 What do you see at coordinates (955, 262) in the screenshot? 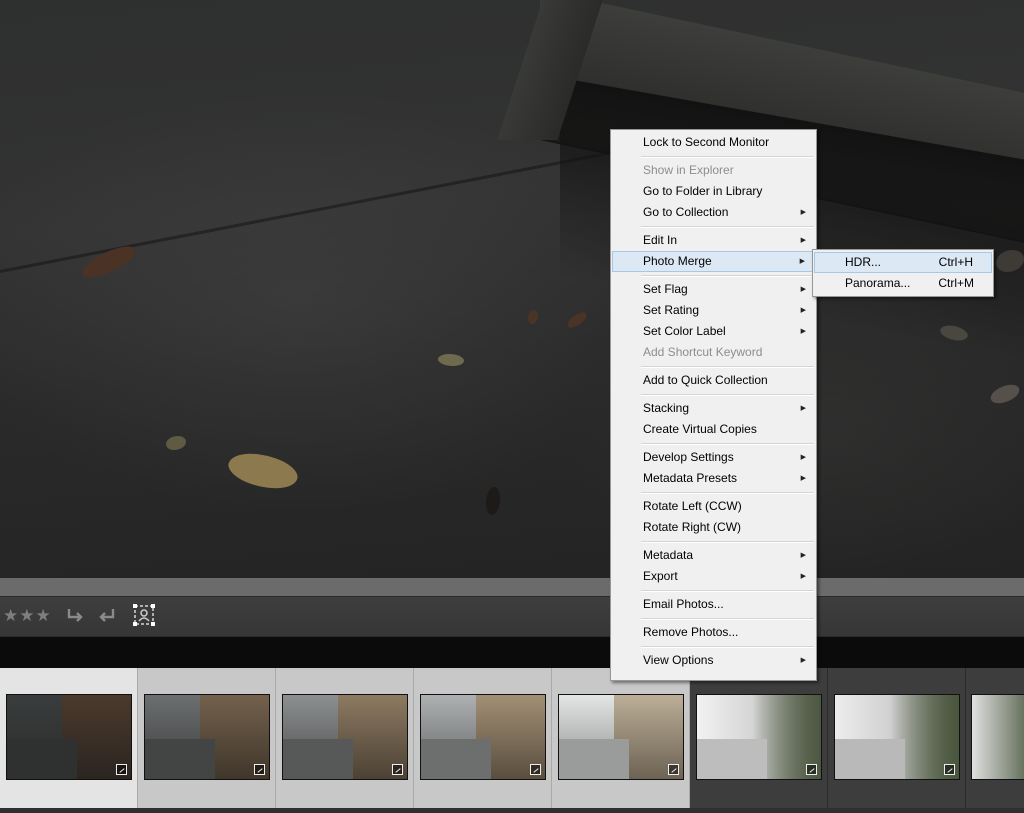
I see `shortcut-label: Ctrl+H` at bounding box center [955, 262].